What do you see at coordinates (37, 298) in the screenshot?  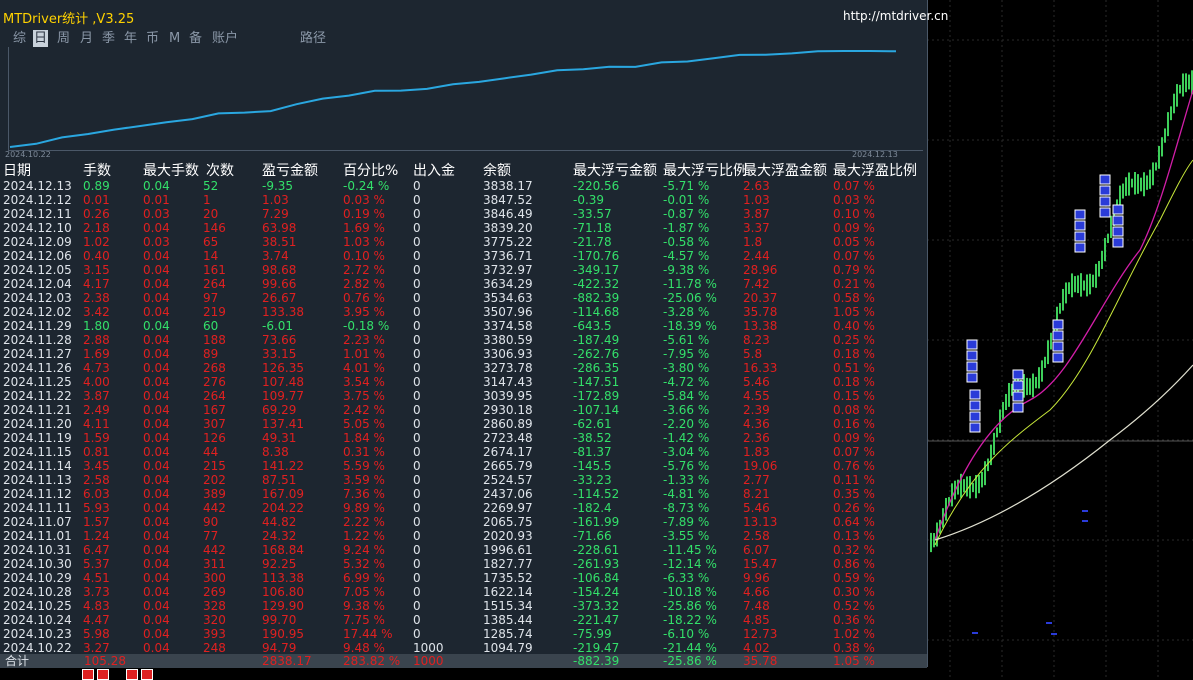 I see `cell-date: 2024.12.03` at bounding box center [37, 298].